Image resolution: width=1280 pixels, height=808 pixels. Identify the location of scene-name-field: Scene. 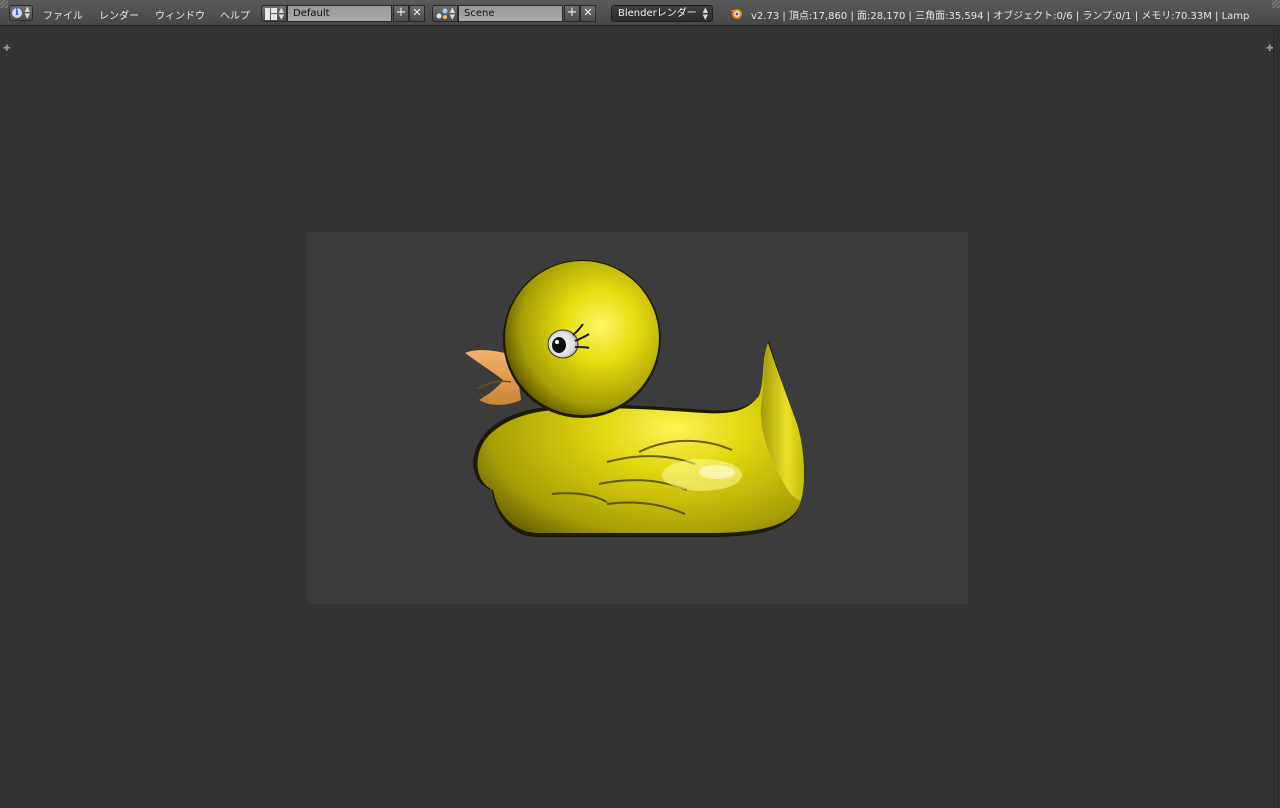
(510, 13).